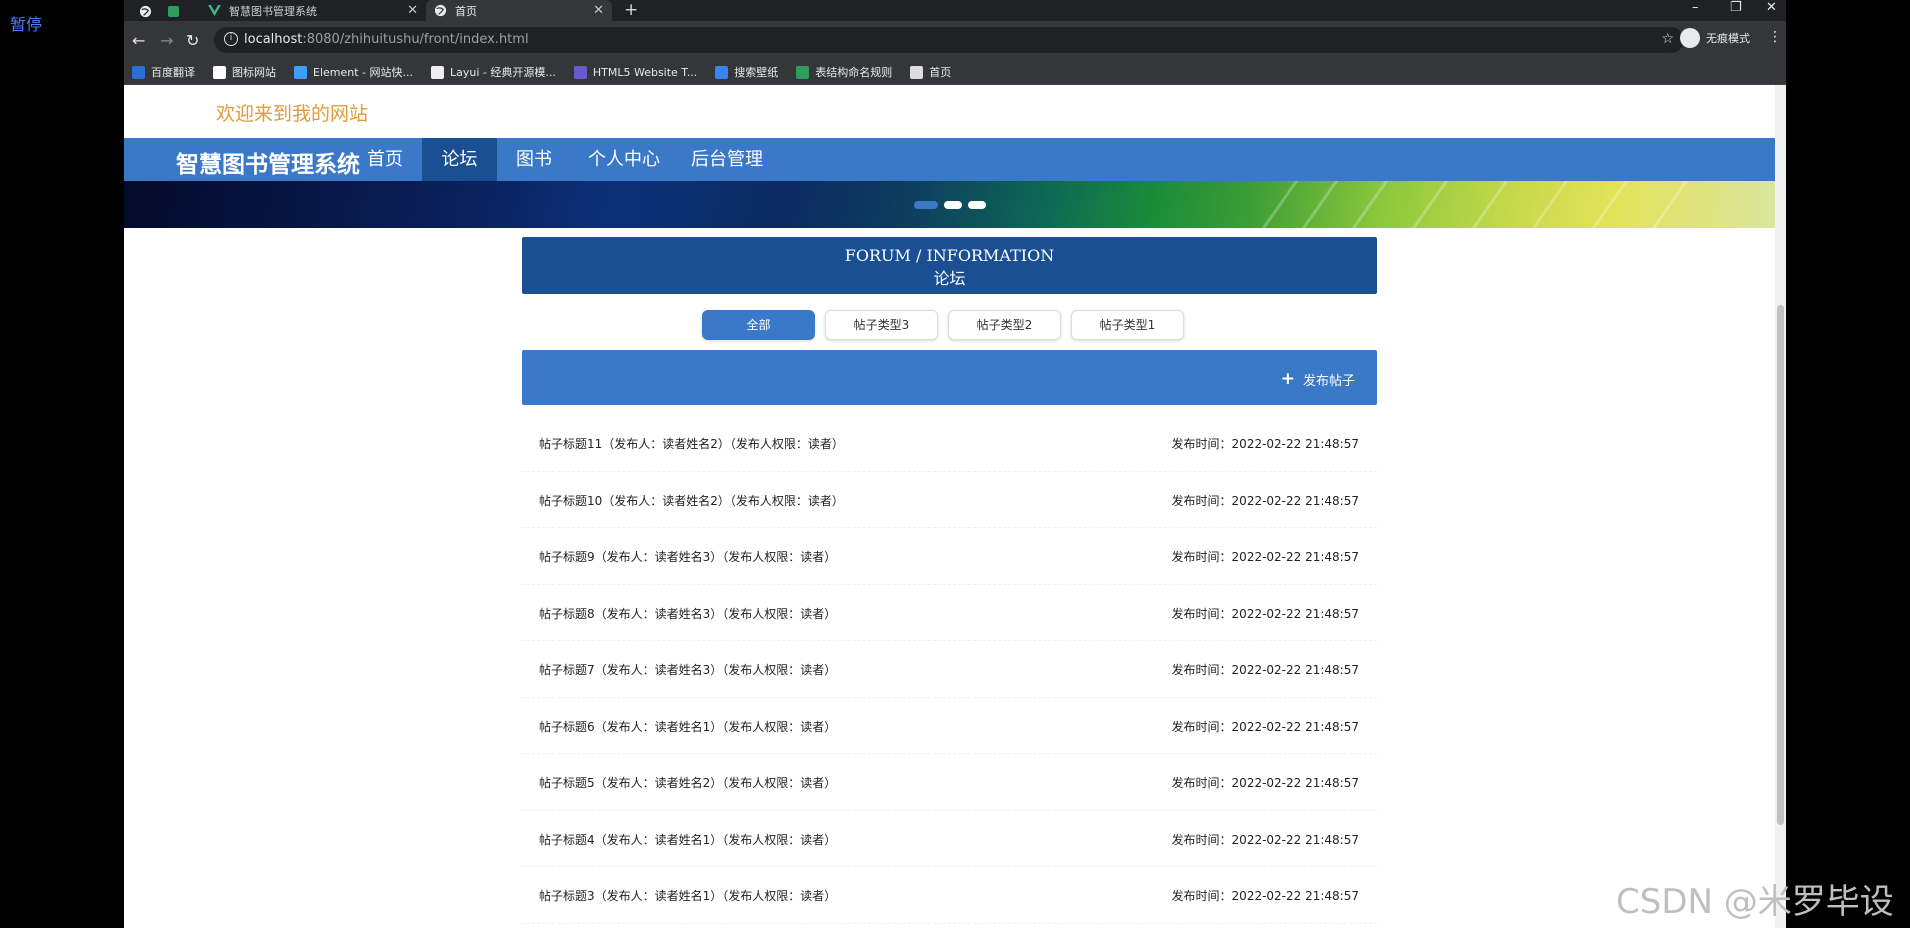 This screenshot has height=928, width=1910. I want to click on tab-admin: 智慧图书管理系统 ✕, so click(313, 10).